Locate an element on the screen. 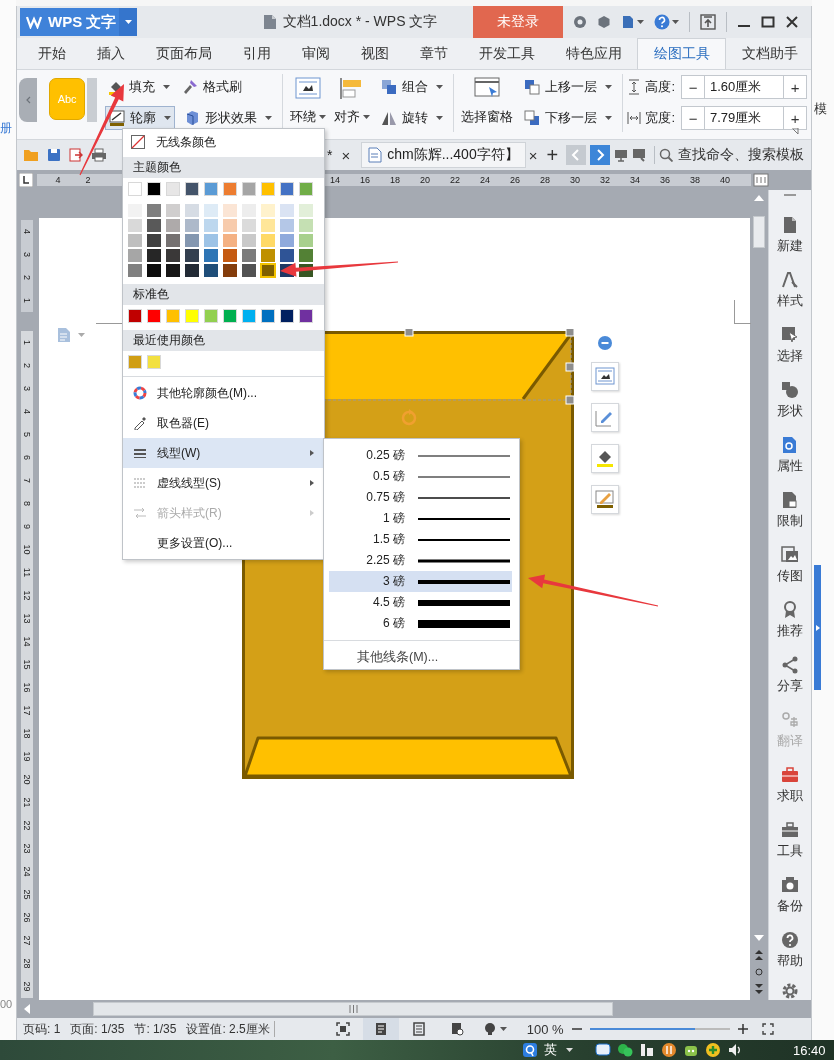 This screenshot has width=834, height=1060. ribbon-tab: 页面布局 is located at coordinates (183, 53).